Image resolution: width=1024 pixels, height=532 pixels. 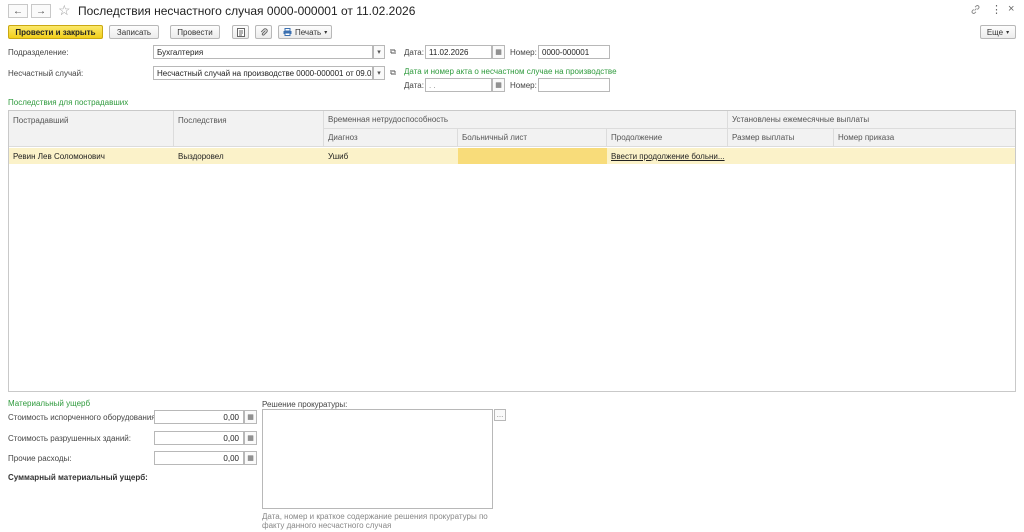 What do you see at coordinates (458, 85) in the screenshot?
I see `act-date-field: . .` at bounding box center [458, 85].